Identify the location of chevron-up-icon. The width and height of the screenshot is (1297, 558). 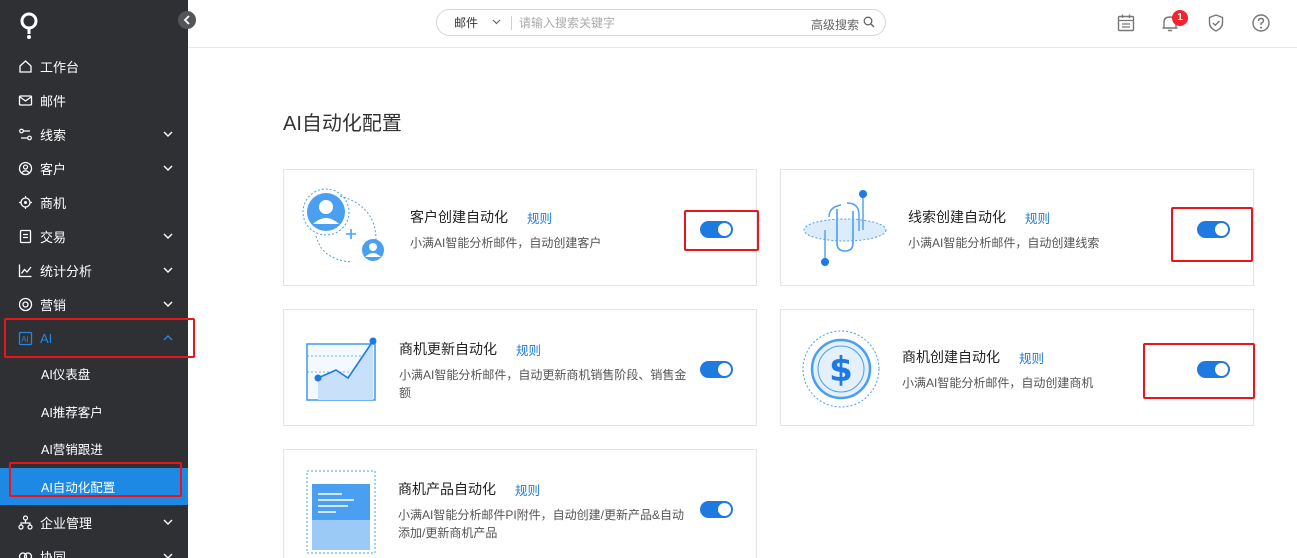
(168, 338).